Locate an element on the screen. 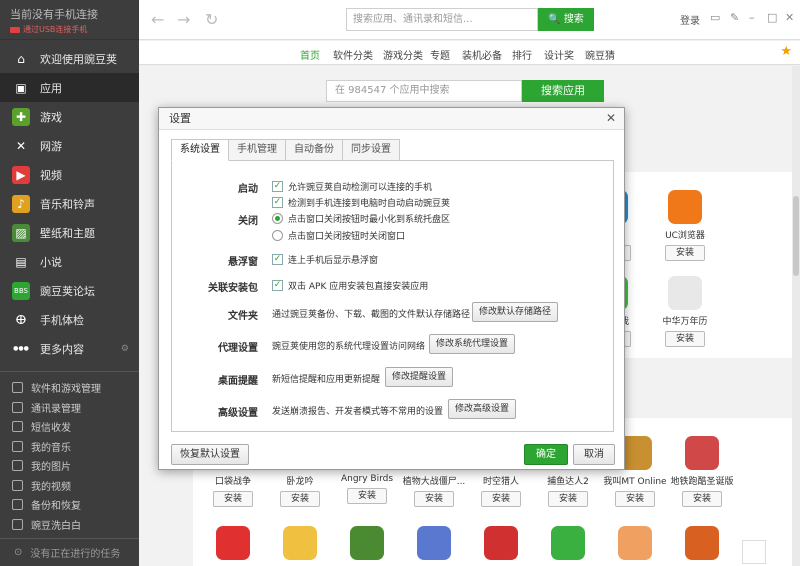 This screenshot has width=800, height=566. ok-button: 确定 is located at coordinates (546, 454).